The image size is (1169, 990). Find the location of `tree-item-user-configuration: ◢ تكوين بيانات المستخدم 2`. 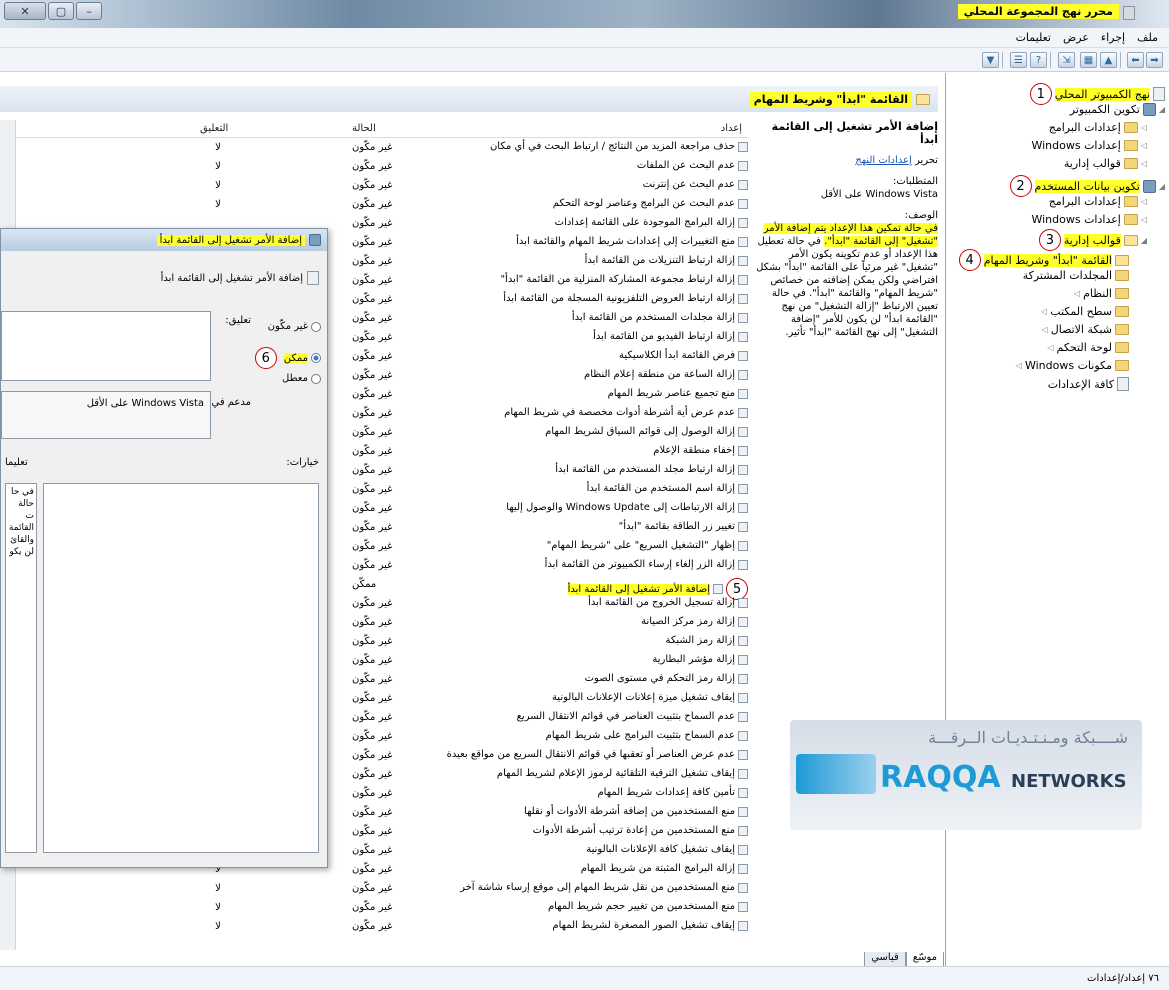

tree-item-user-configuration: ◢ تكوين بيانات المستخدم 2 is located at coordinates (1087, 186).